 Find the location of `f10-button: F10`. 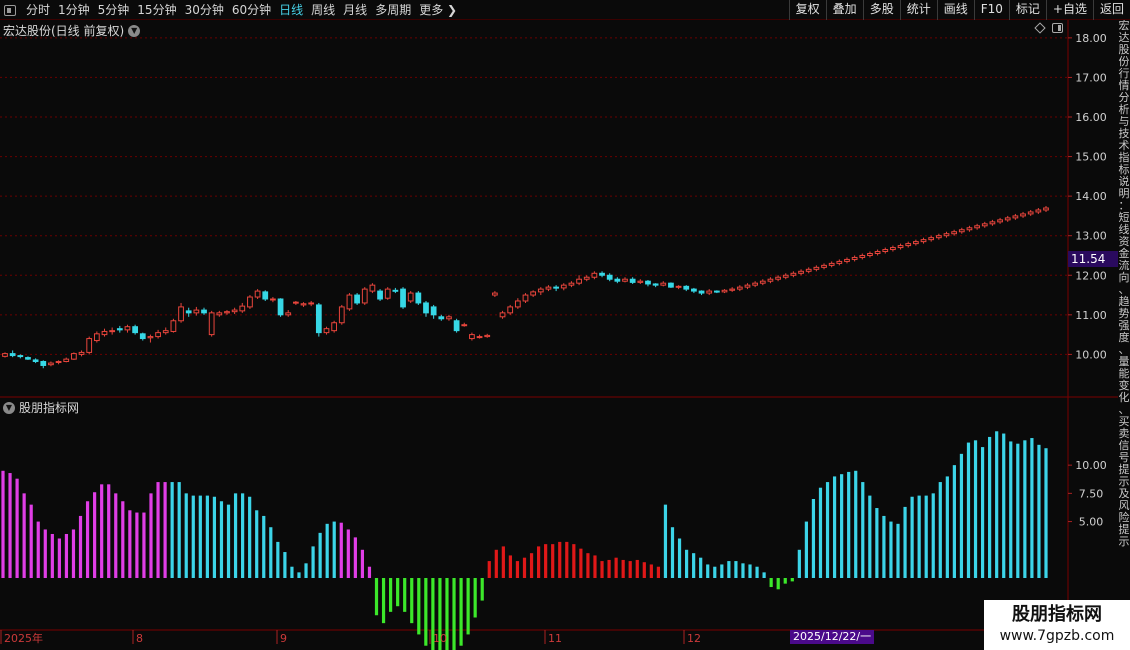

f10-button: F10 is located at coordinates (991, 10).